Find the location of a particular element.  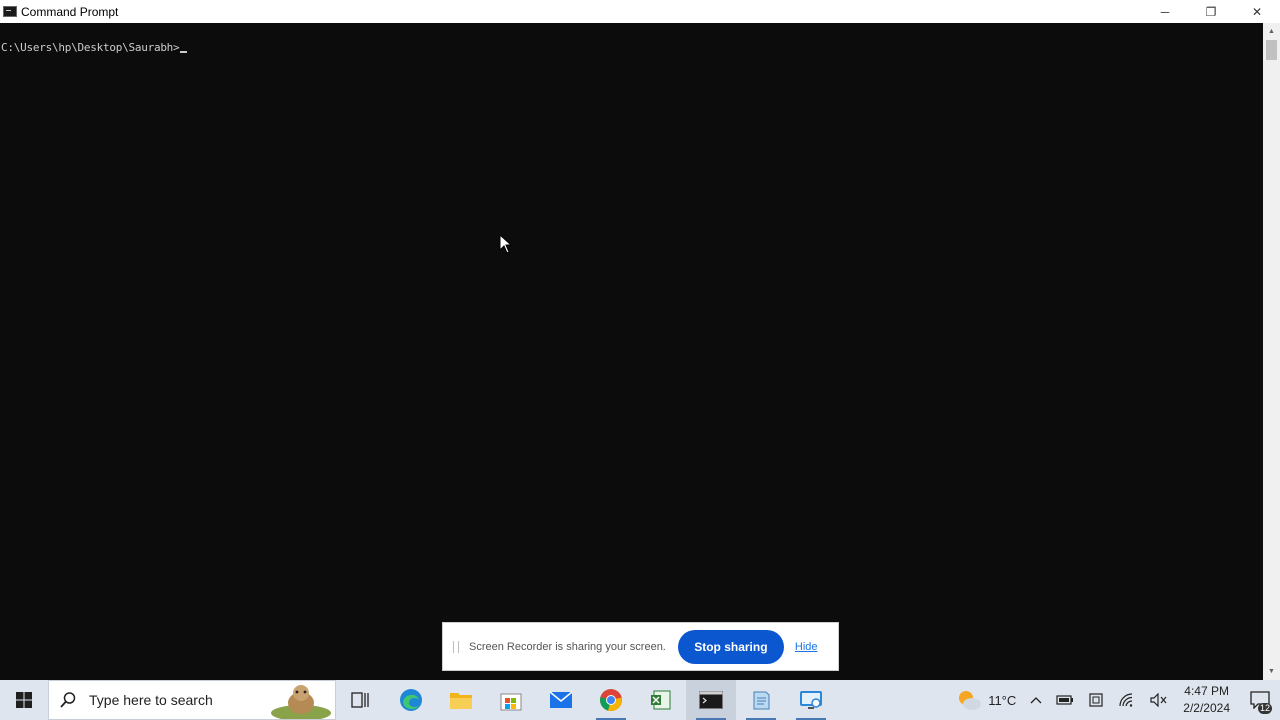

battery-tray is located at coordinates (1065, 700).